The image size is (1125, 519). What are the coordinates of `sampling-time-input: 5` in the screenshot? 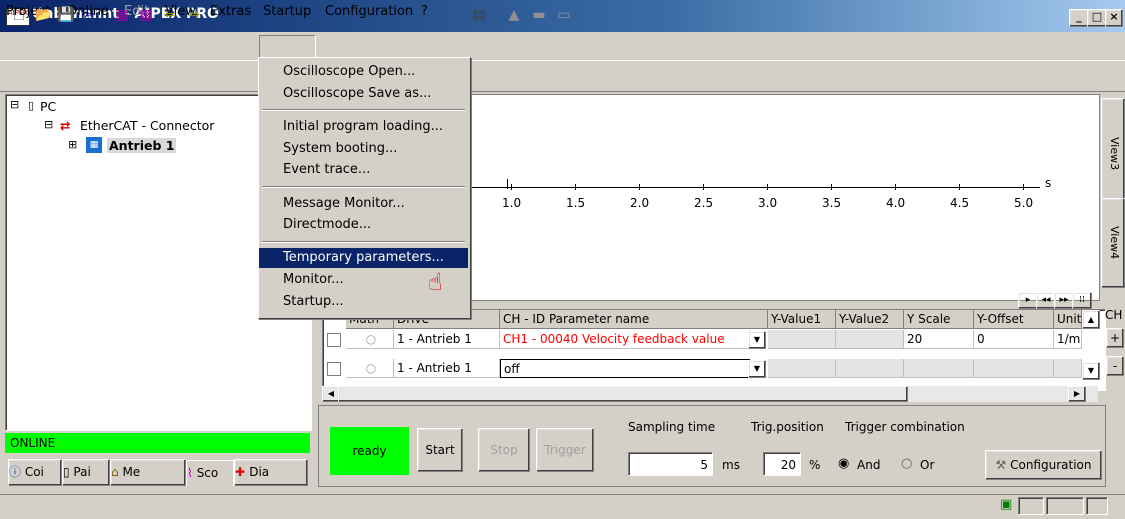 It's located at (670, 464).